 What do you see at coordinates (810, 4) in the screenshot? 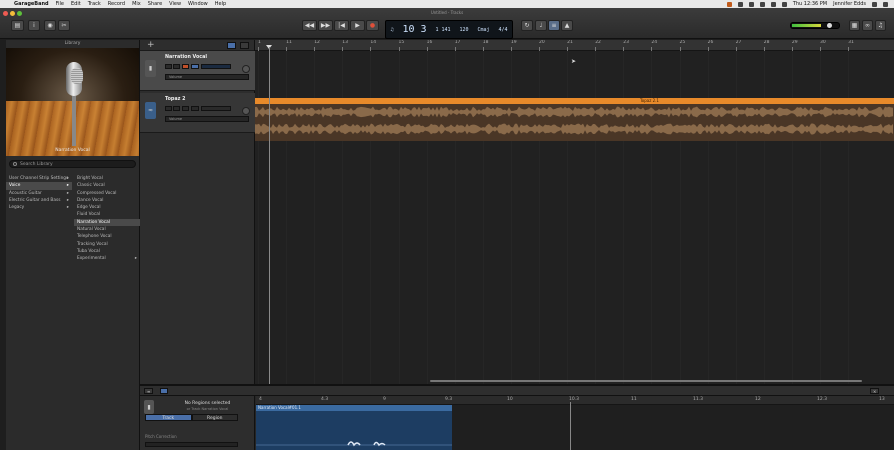
I see `clock: Thu 12:36 PM` at bounding box center [810, 4].